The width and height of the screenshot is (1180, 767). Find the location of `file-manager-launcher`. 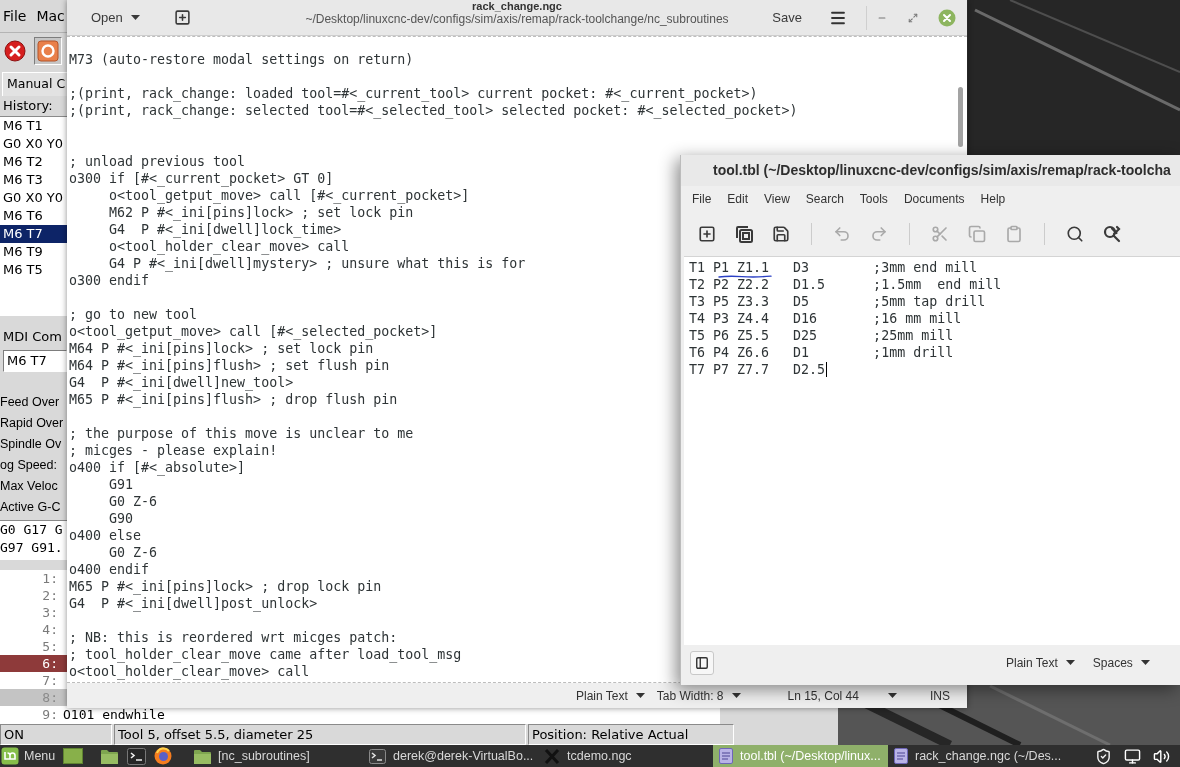

file-manager-launcher is located at coordinates (109, 756).